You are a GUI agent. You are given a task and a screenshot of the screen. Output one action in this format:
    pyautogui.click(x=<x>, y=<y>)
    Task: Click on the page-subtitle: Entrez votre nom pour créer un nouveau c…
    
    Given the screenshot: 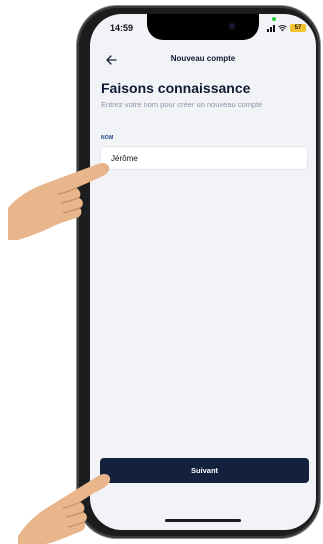 What is the action you would take?
    pyautogui.click(x=182, y=104)
    